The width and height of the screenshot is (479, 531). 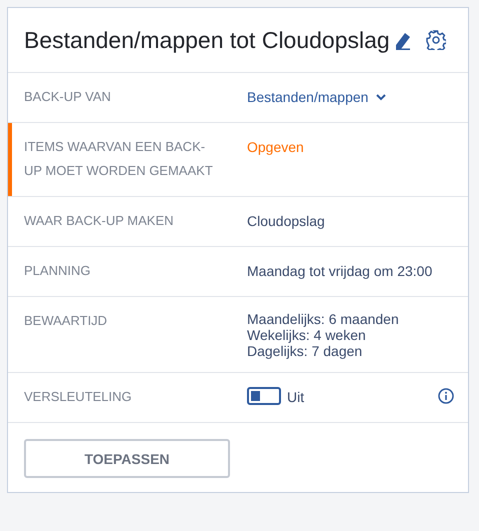 I want to click on toggle-state: Uit, so click(x=295, y=397).